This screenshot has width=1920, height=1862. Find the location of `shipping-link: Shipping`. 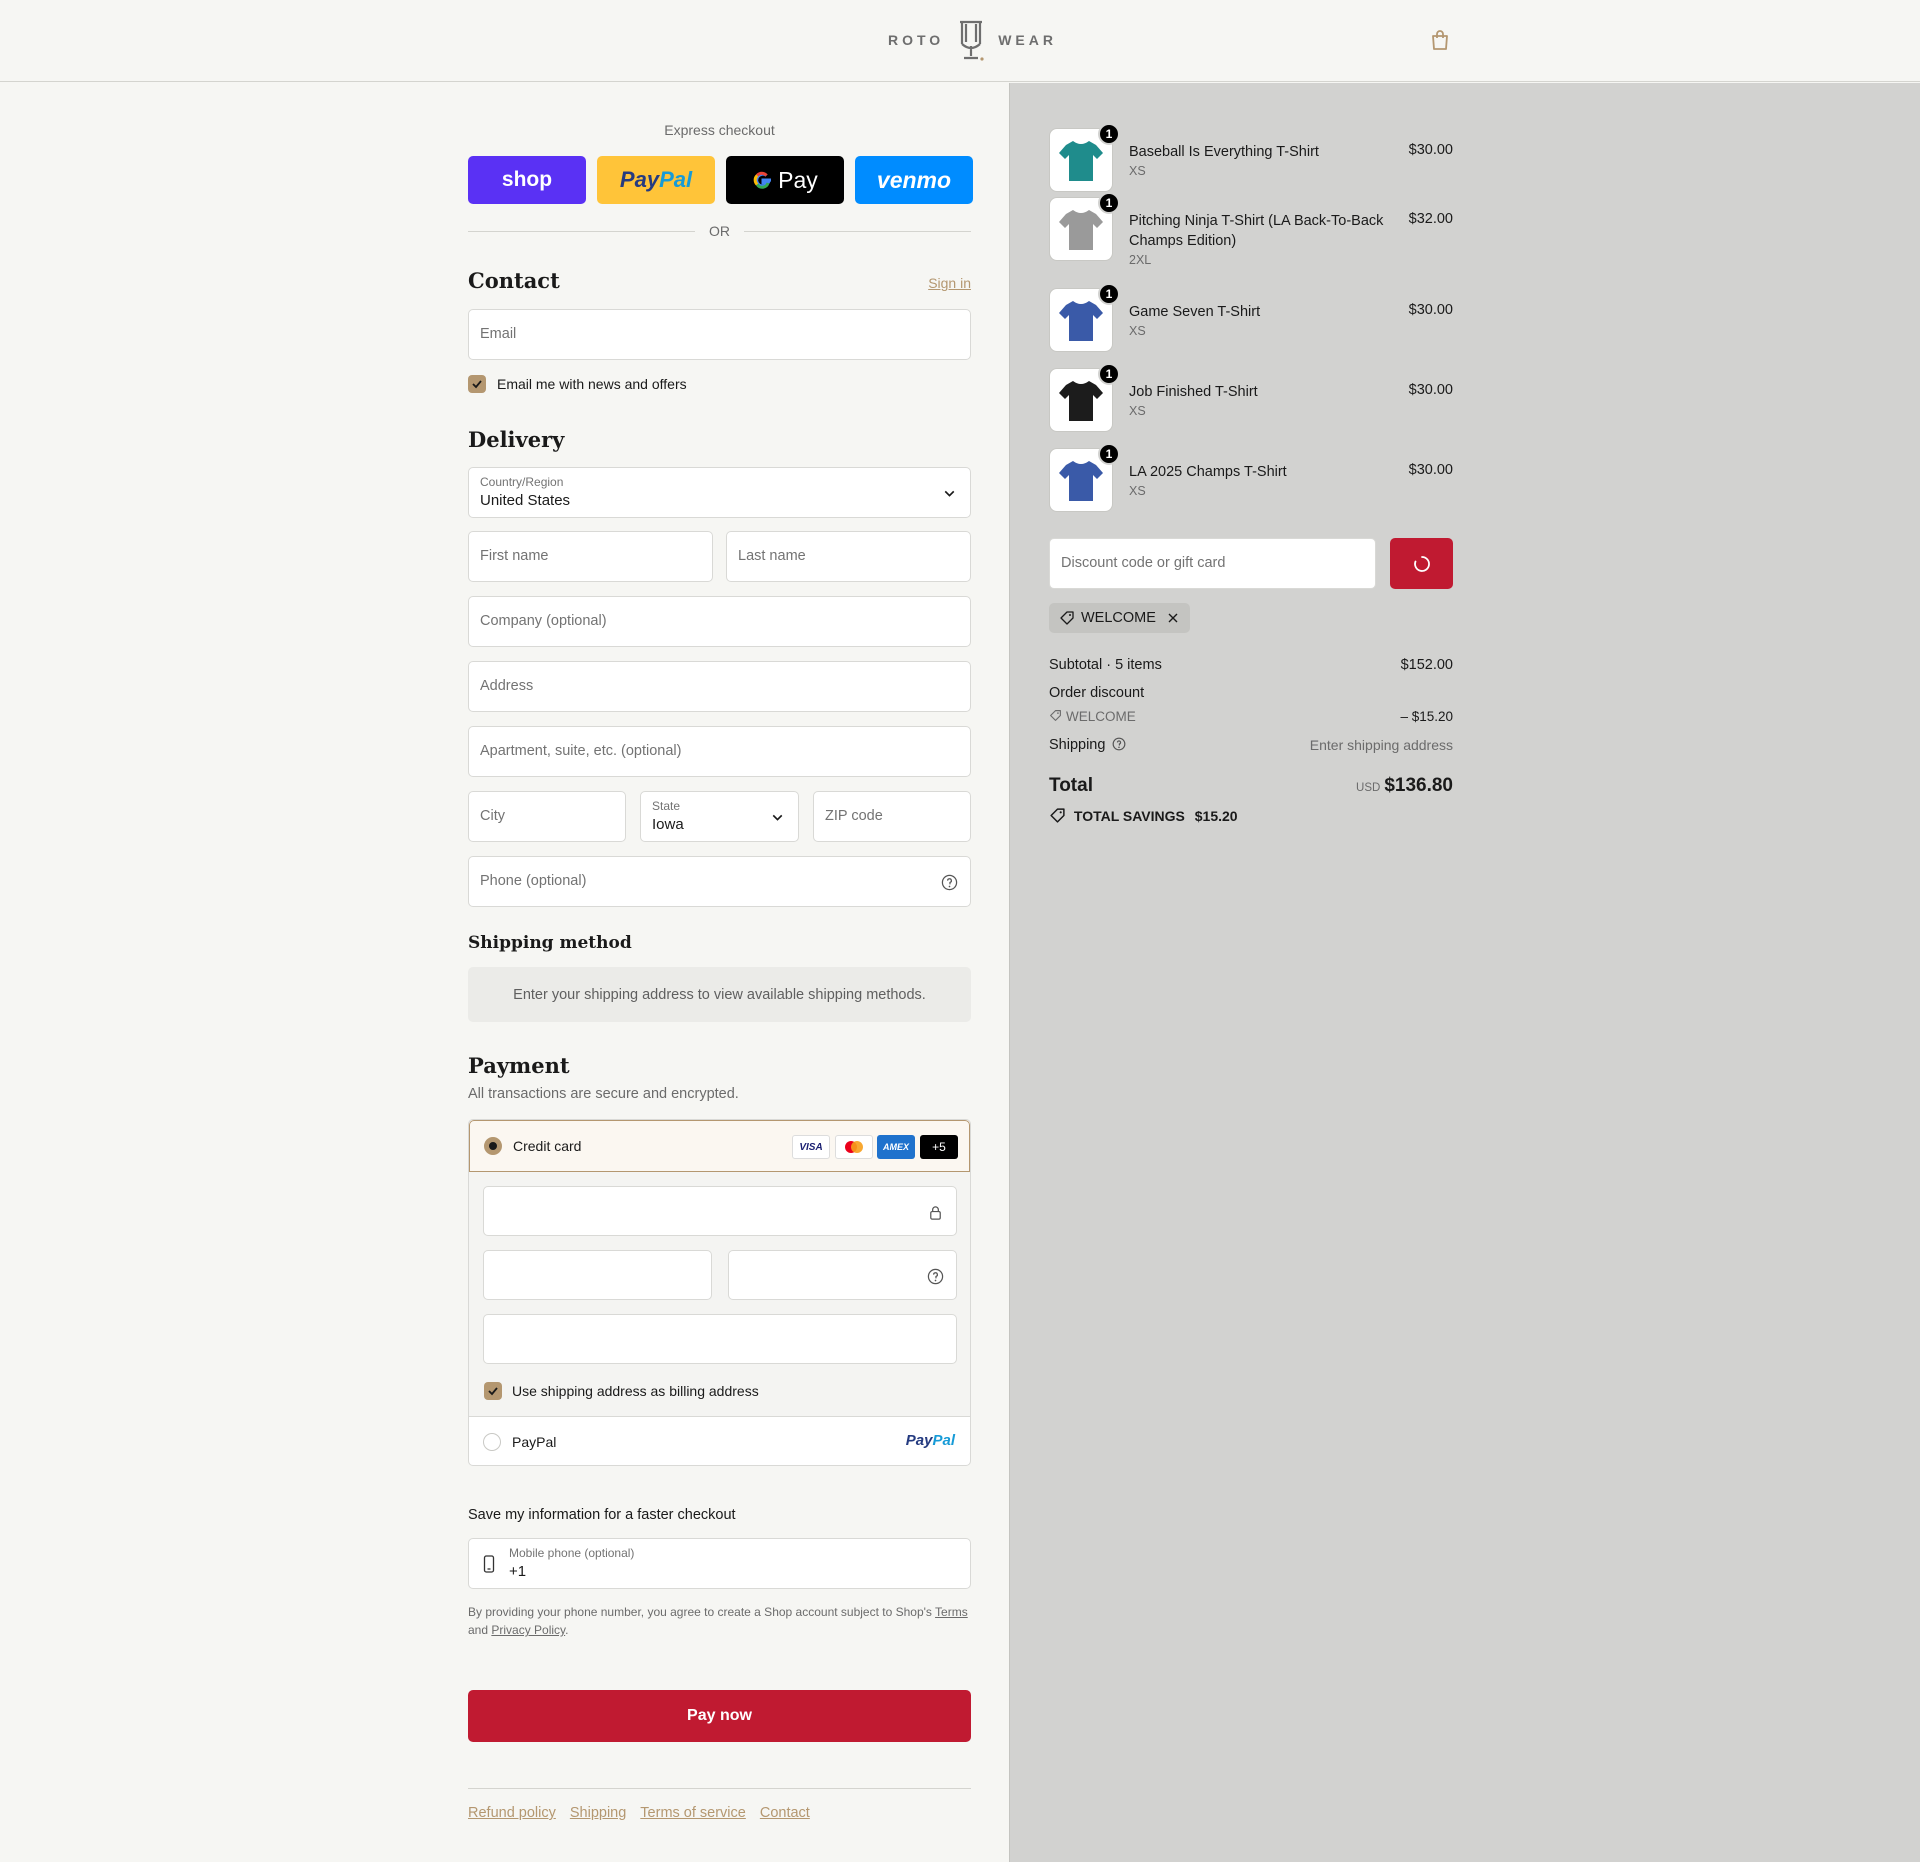

shipping-link: Shipping is located at coordinates (598, 1813).